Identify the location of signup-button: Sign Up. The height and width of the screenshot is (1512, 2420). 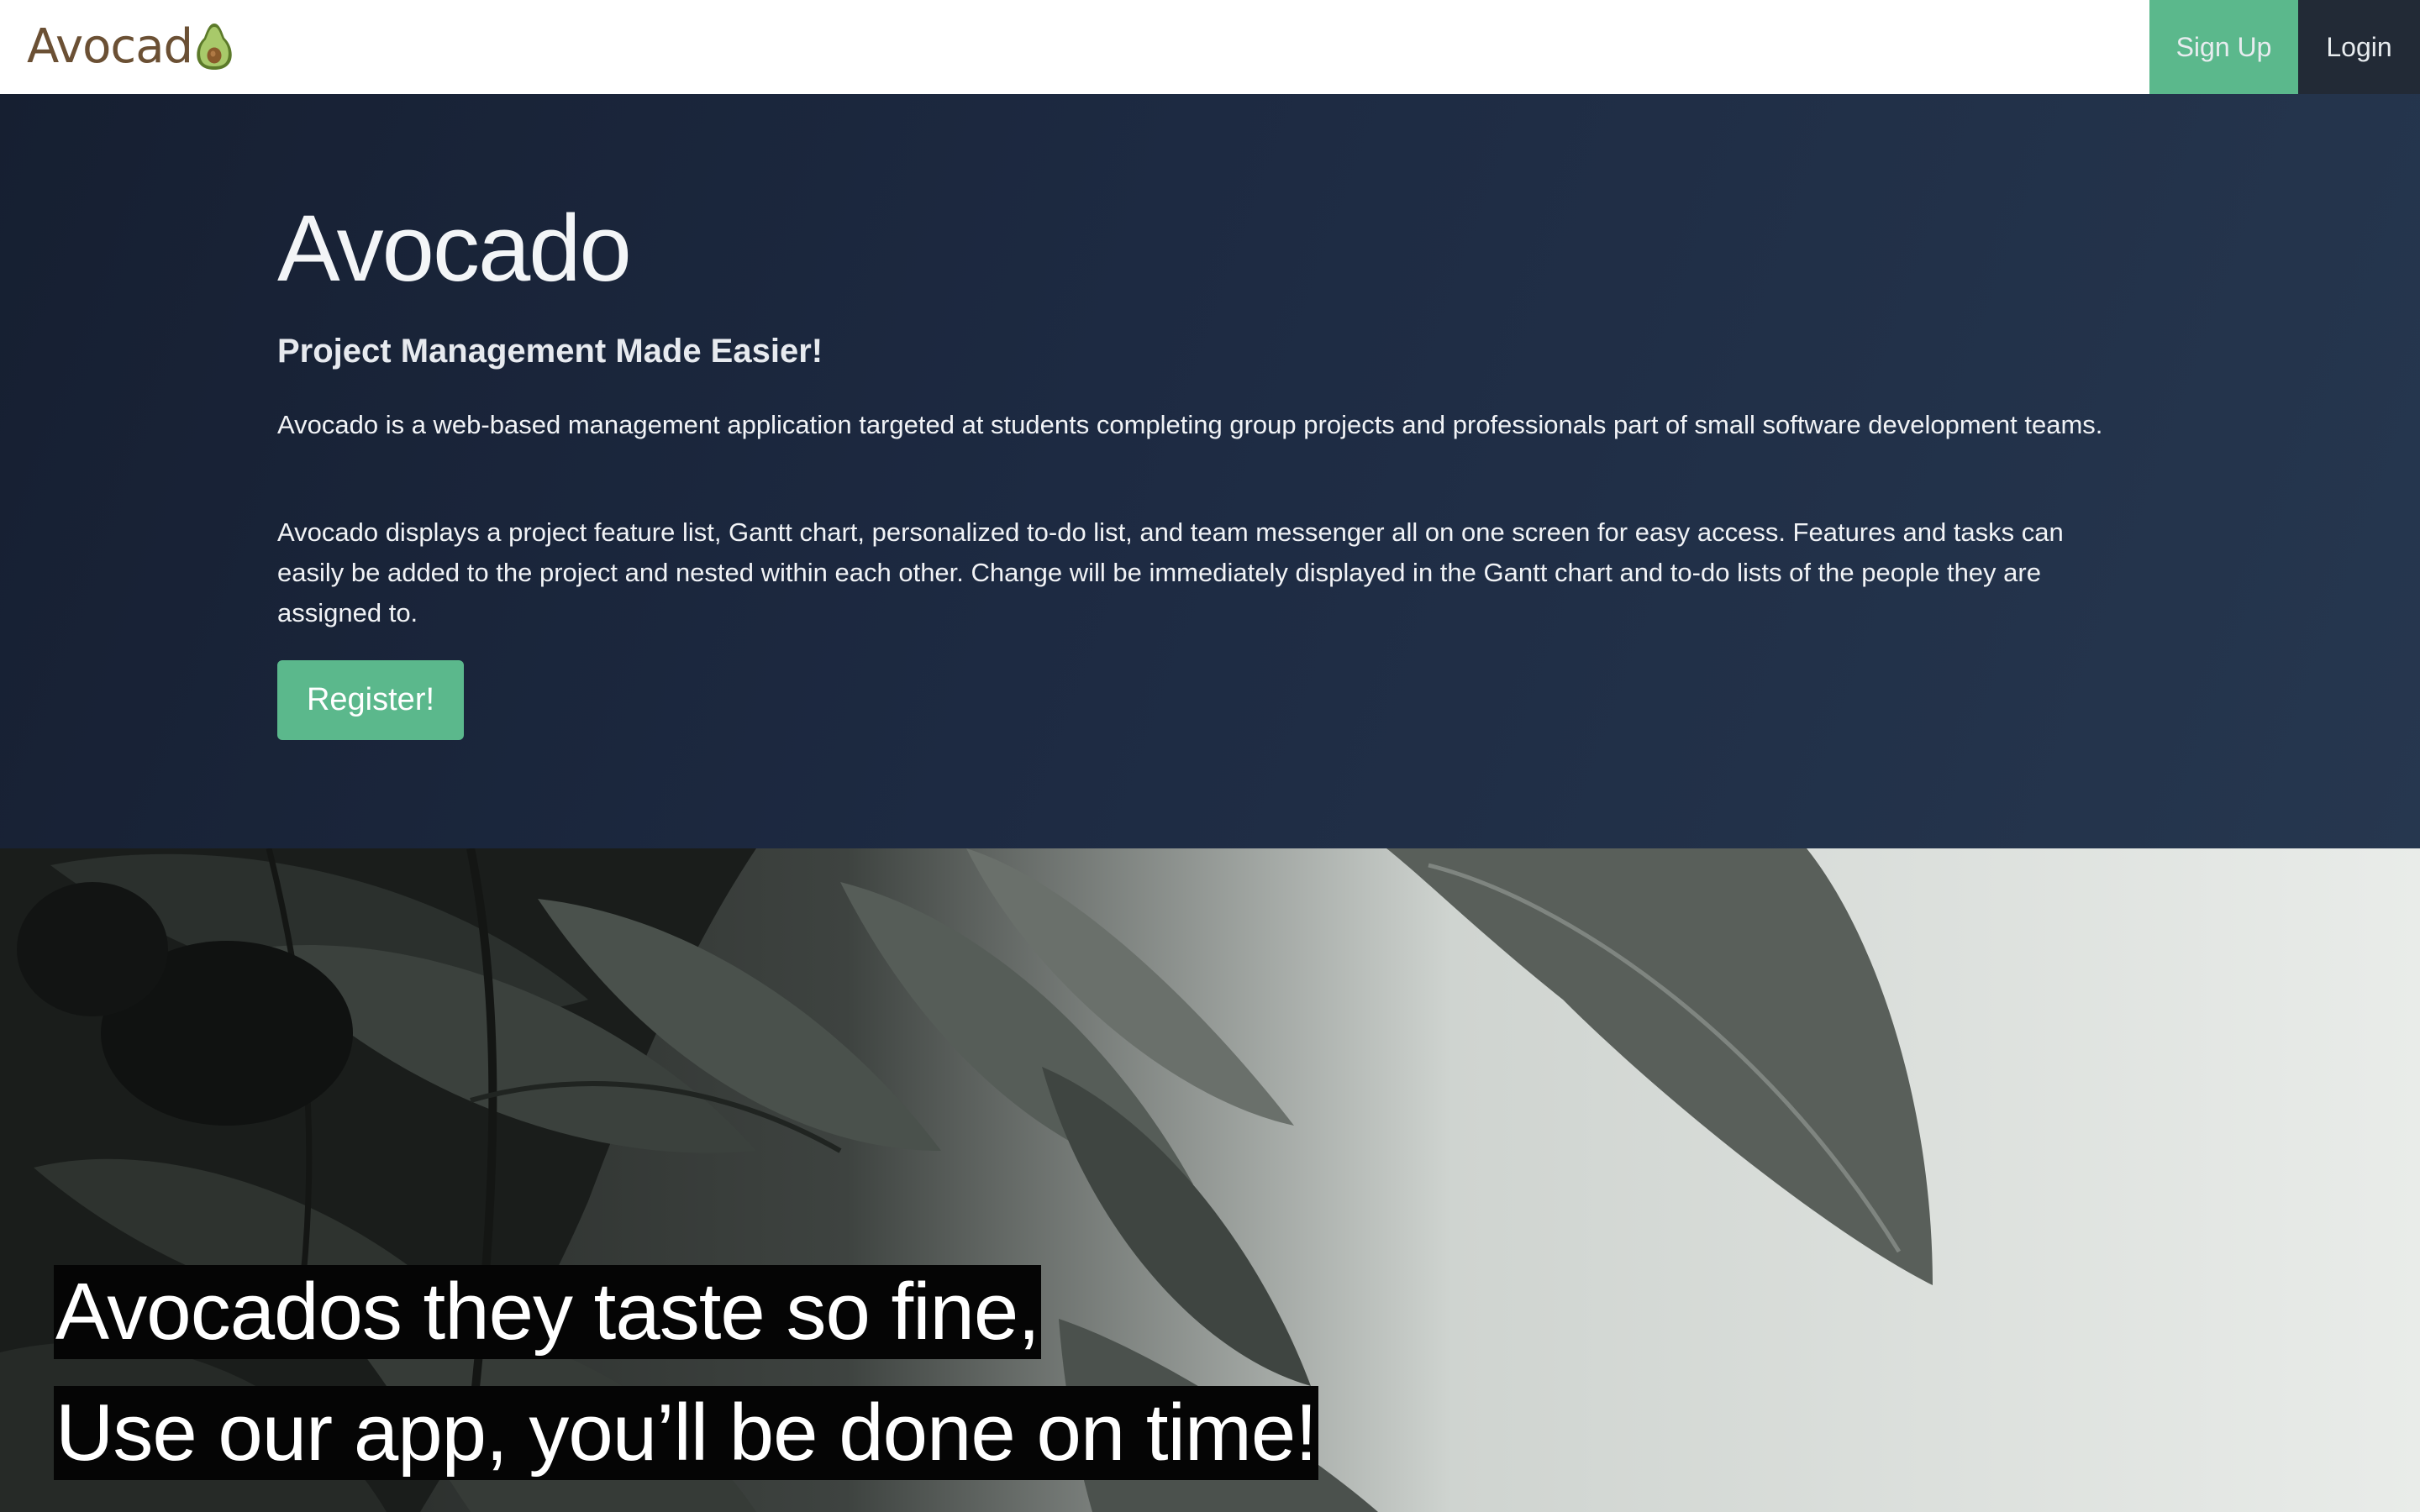
(2223, 47).